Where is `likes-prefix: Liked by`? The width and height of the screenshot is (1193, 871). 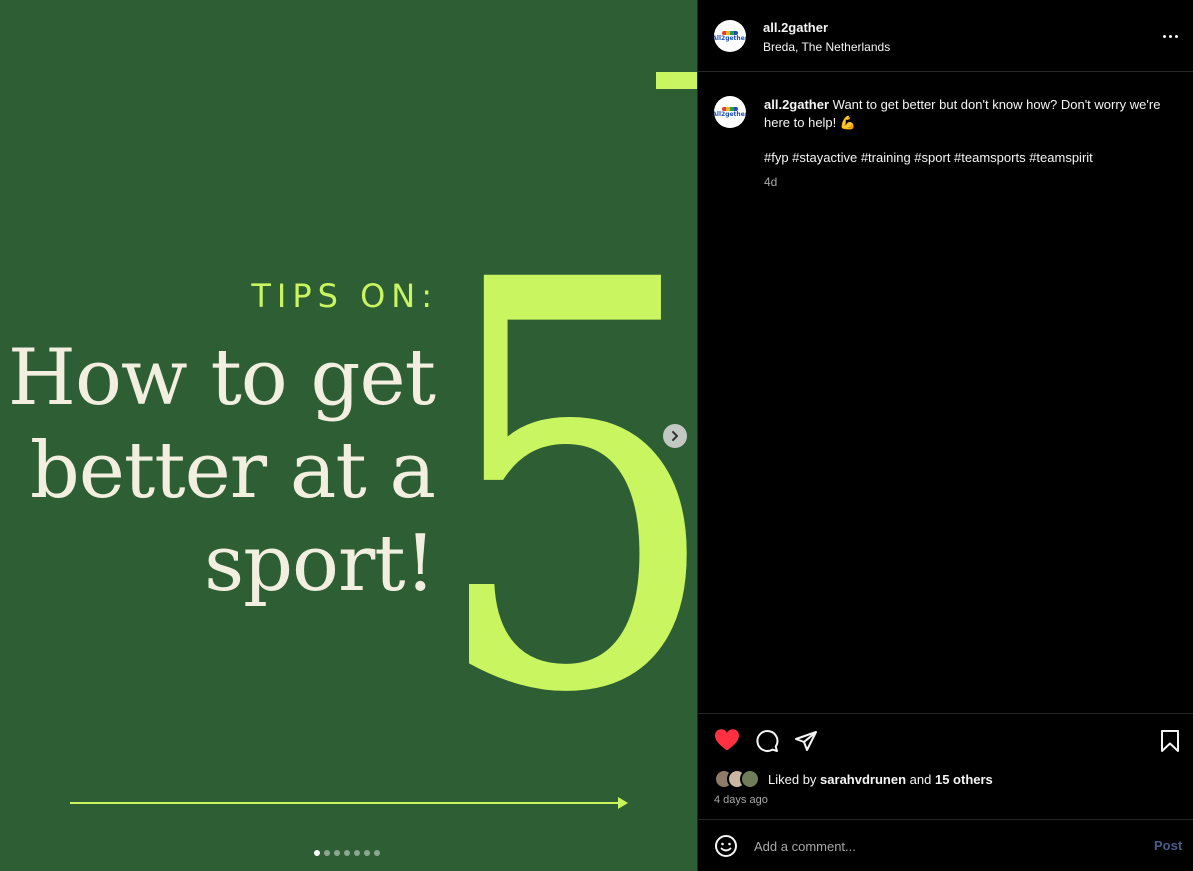
likes-prefix: Liked by is located at coordinates (792, 779).